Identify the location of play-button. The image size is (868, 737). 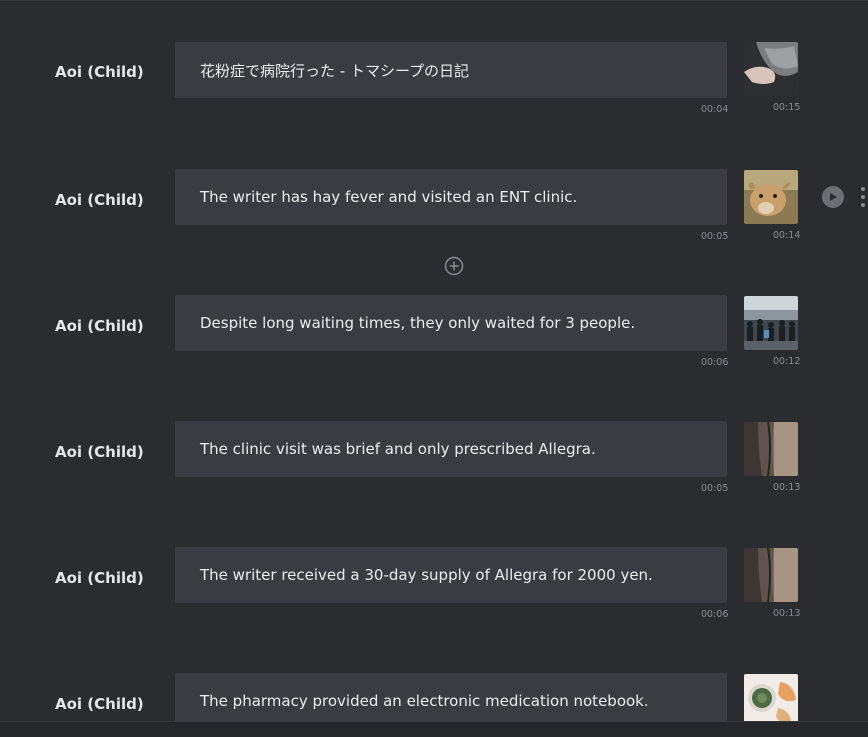
(833, 197).